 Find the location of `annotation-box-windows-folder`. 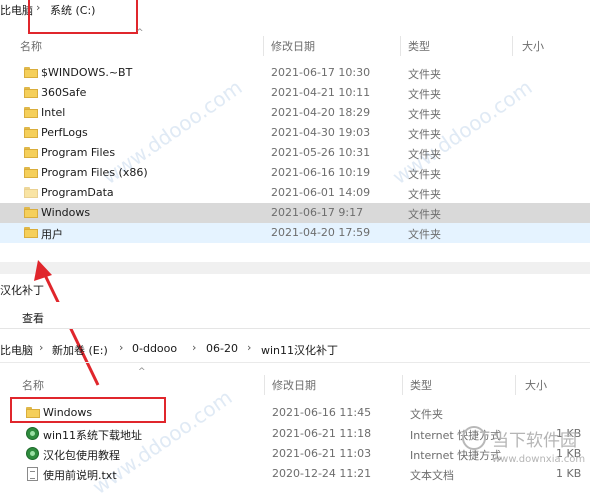

annotation-box-windows-folder is located at coordinates (88, 410).